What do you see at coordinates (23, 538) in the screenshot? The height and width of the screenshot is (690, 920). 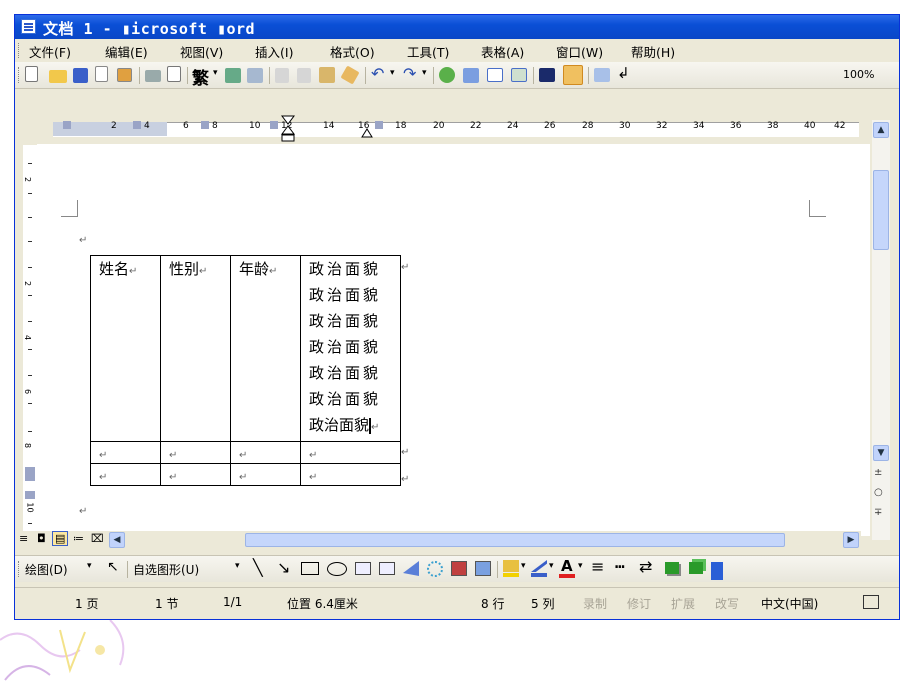 I see `normal-view-icon: ≡` at bounding box center [23, 538].